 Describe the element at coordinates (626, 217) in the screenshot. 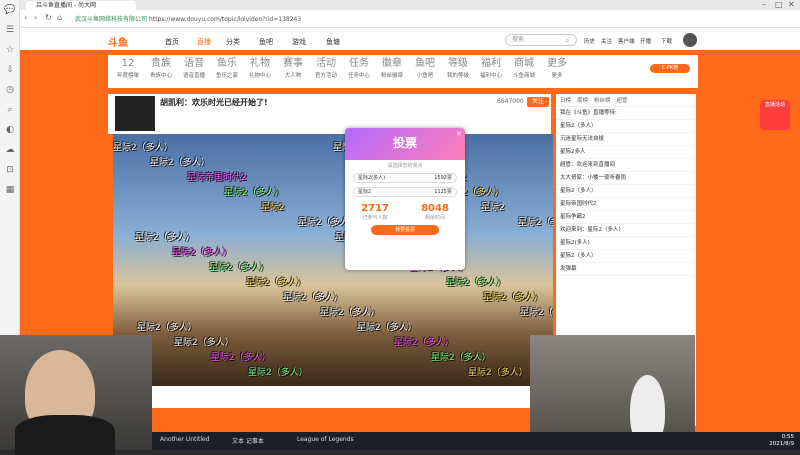

I see `chat-message: 星际争霸2` at that location.